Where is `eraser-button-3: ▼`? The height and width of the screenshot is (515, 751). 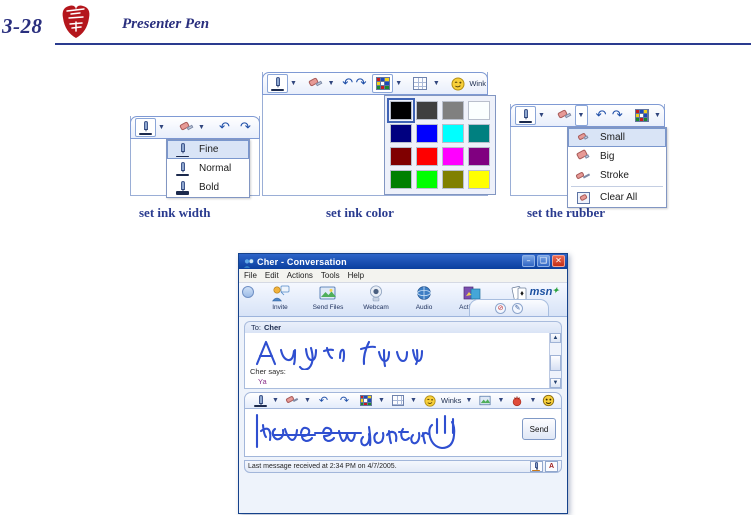
eraser-button-3: ▼ is located at coordinates (571, 115).